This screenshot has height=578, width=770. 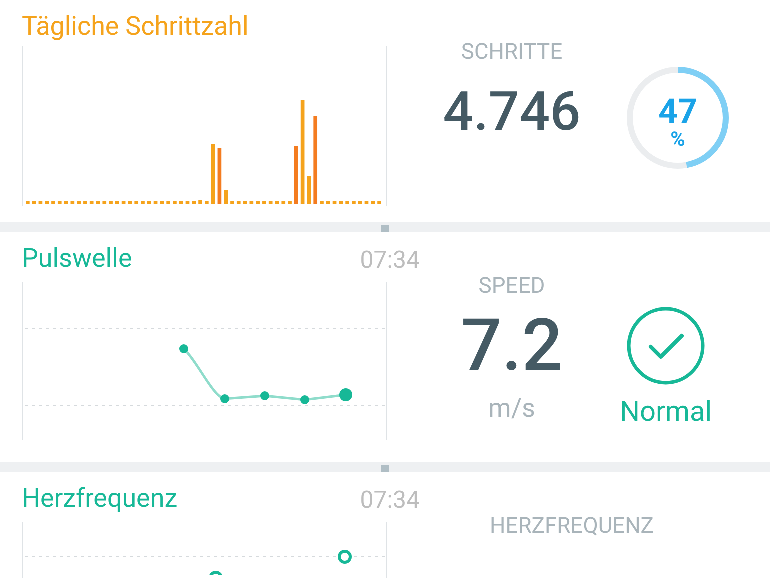 What do you see at coordinates (572, 527) in the screenshot?
I see `metric-label: HERZFREQUENZ` at bounding box center [572, 527].